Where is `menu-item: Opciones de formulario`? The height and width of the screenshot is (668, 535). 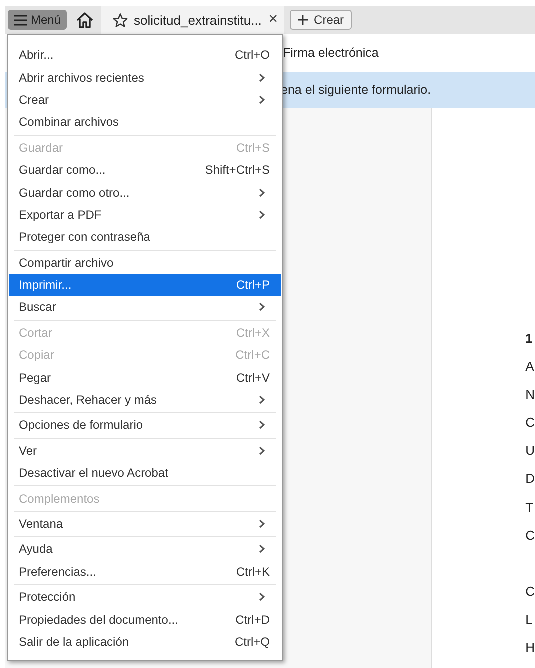 menu-item: Opciones de formulario is located at coordinates (145, 425).